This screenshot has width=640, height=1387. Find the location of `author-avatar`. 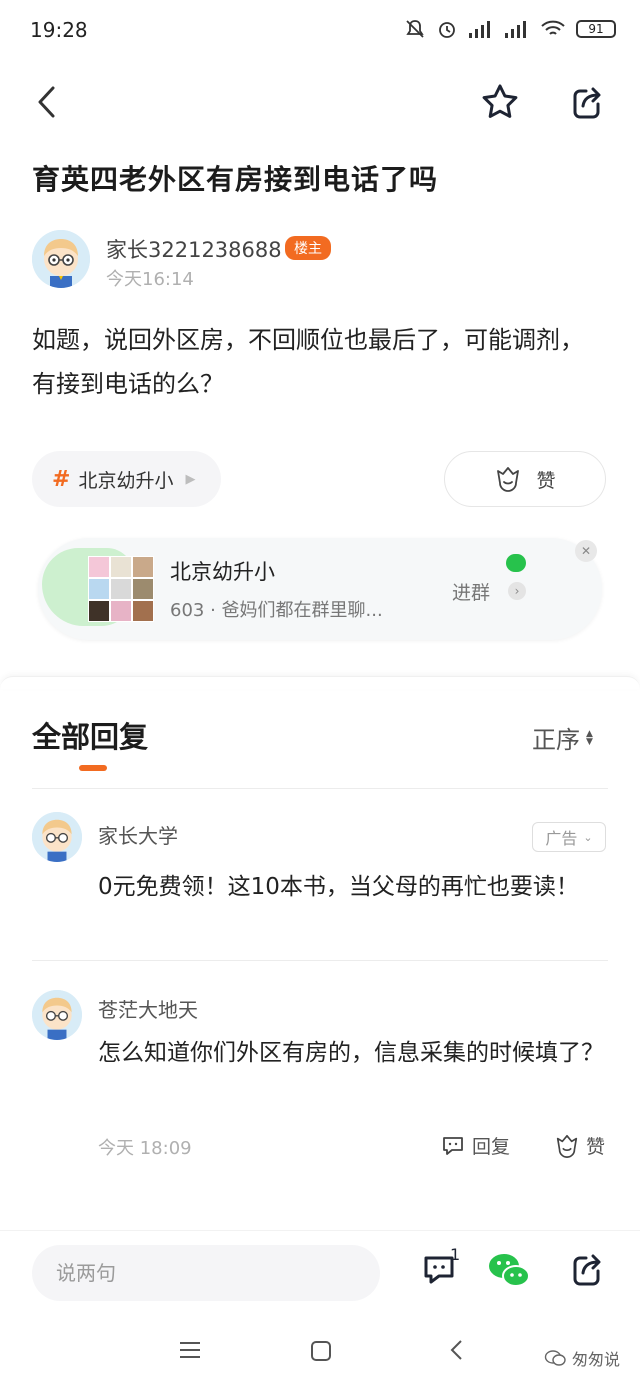

author-avatar is located at coordinates (61, 259).